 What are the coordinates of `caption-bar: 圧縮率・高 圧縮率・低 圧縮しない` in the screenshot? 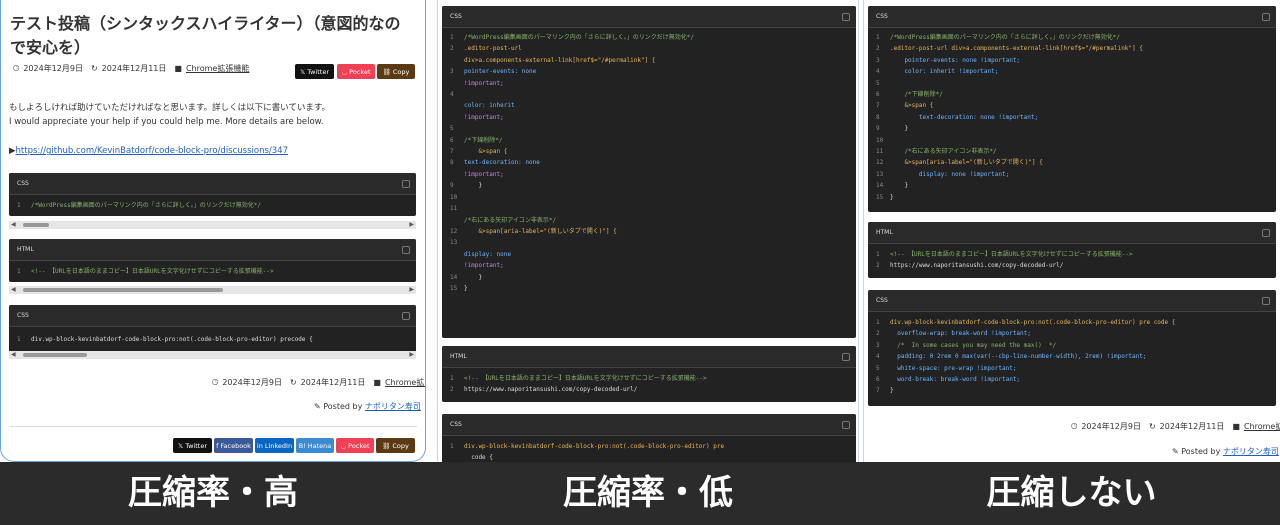 It's located at (640, 493).